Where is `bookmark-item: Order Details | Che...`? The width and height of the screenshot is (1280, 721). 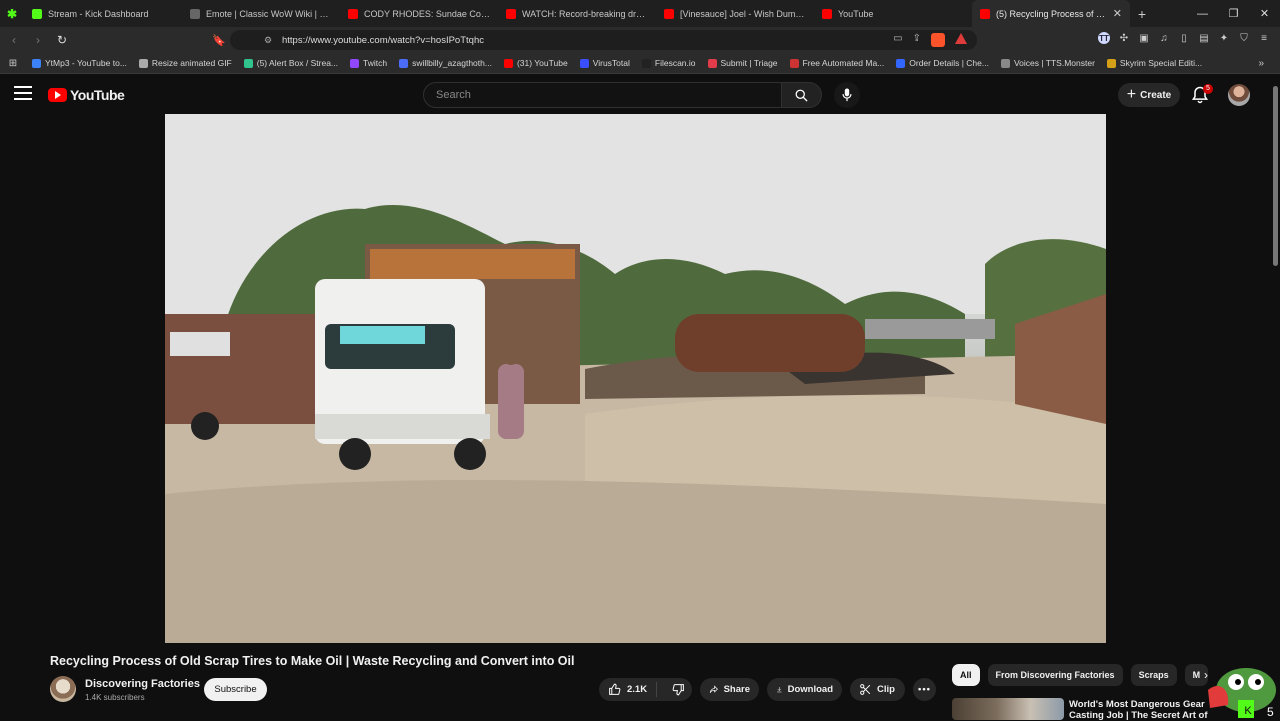
bookmark-item: Order Details | Che... is located at coordinates (942, 63).